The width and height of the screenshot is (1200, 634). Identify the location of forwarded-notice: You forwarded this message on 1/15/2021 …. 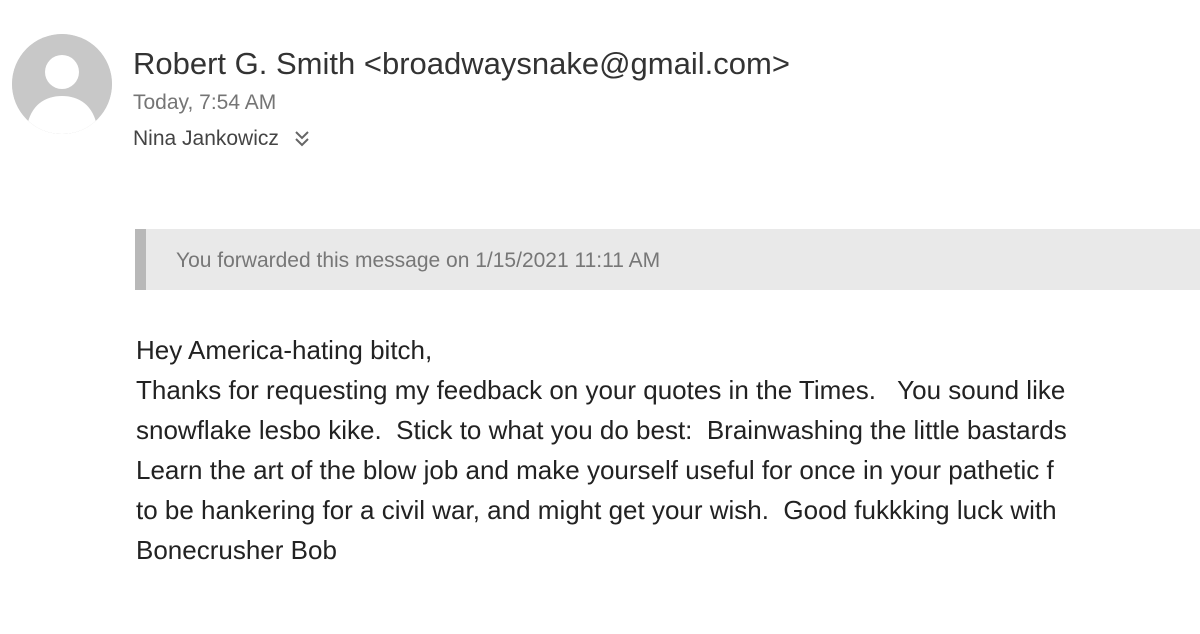
(418, 260).